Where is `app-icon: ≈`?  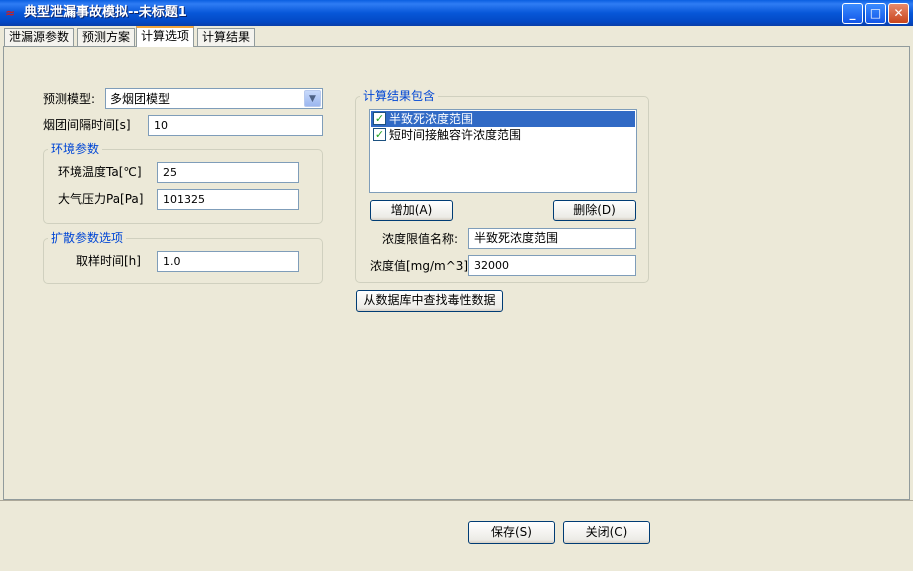 app-icon: ≈ is located at coordinates (10, 13).